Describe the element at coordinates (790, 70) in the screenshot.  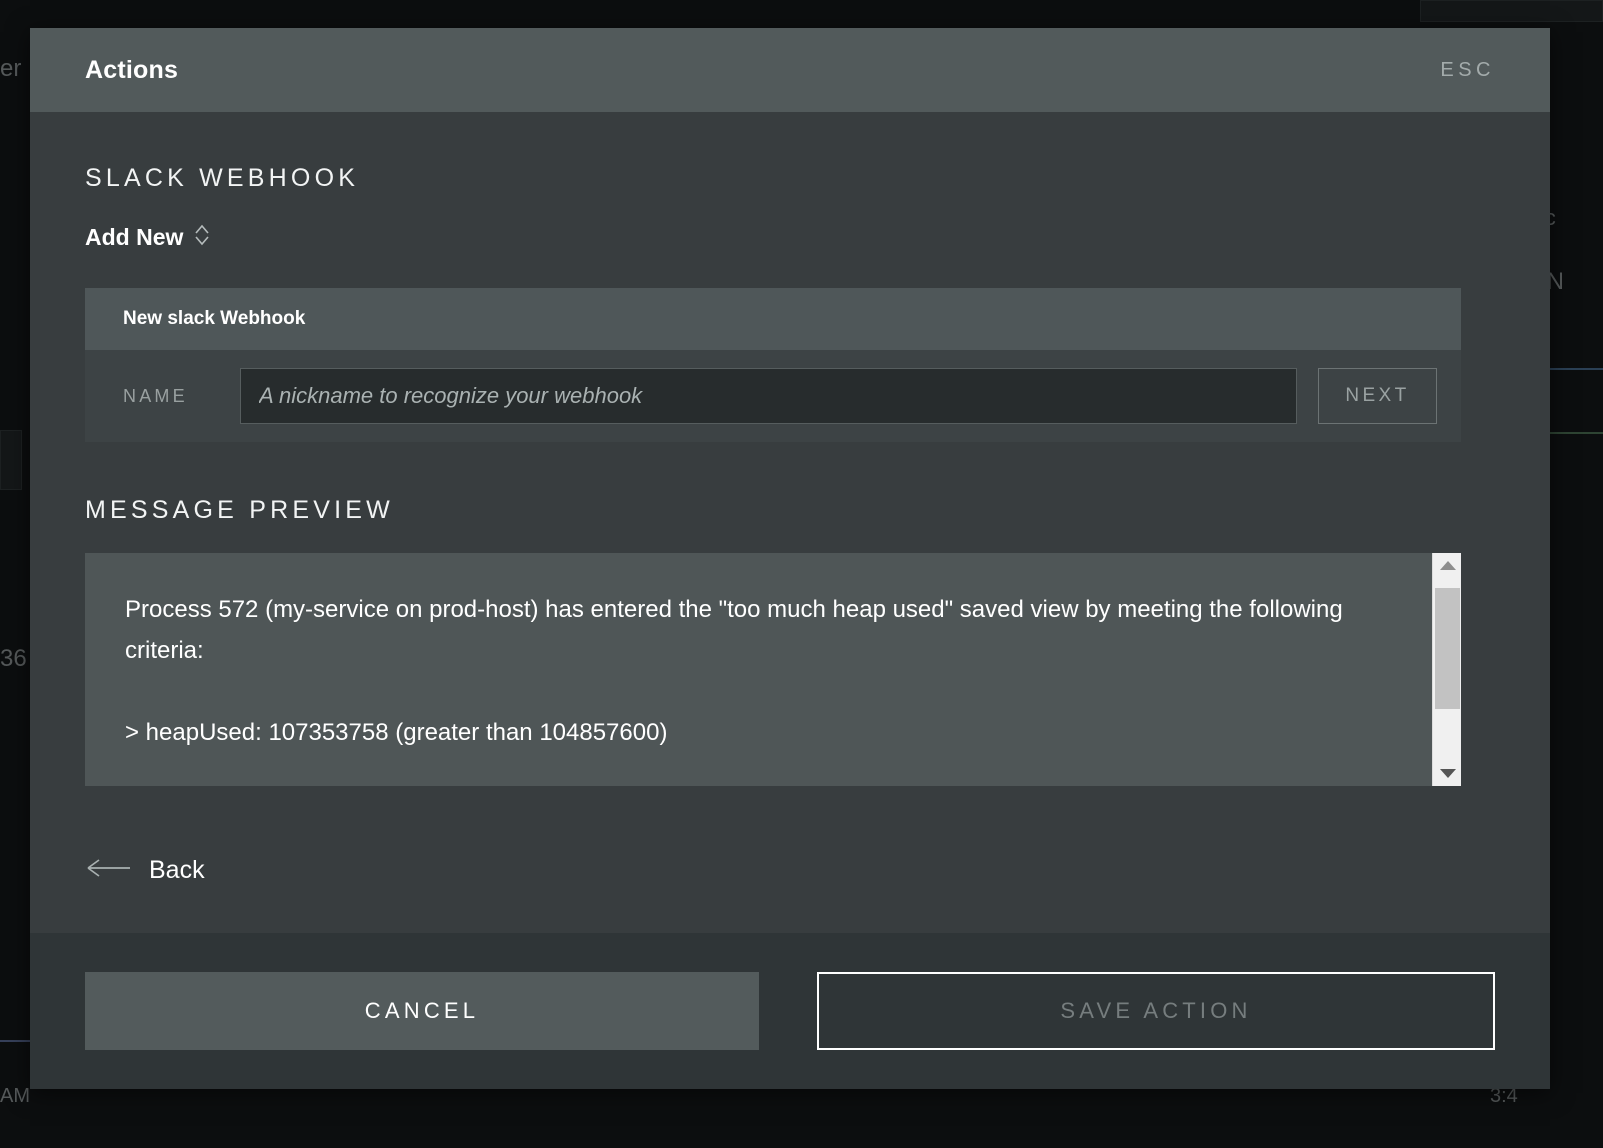
I see `modal-header: Actions ESC` at that location.